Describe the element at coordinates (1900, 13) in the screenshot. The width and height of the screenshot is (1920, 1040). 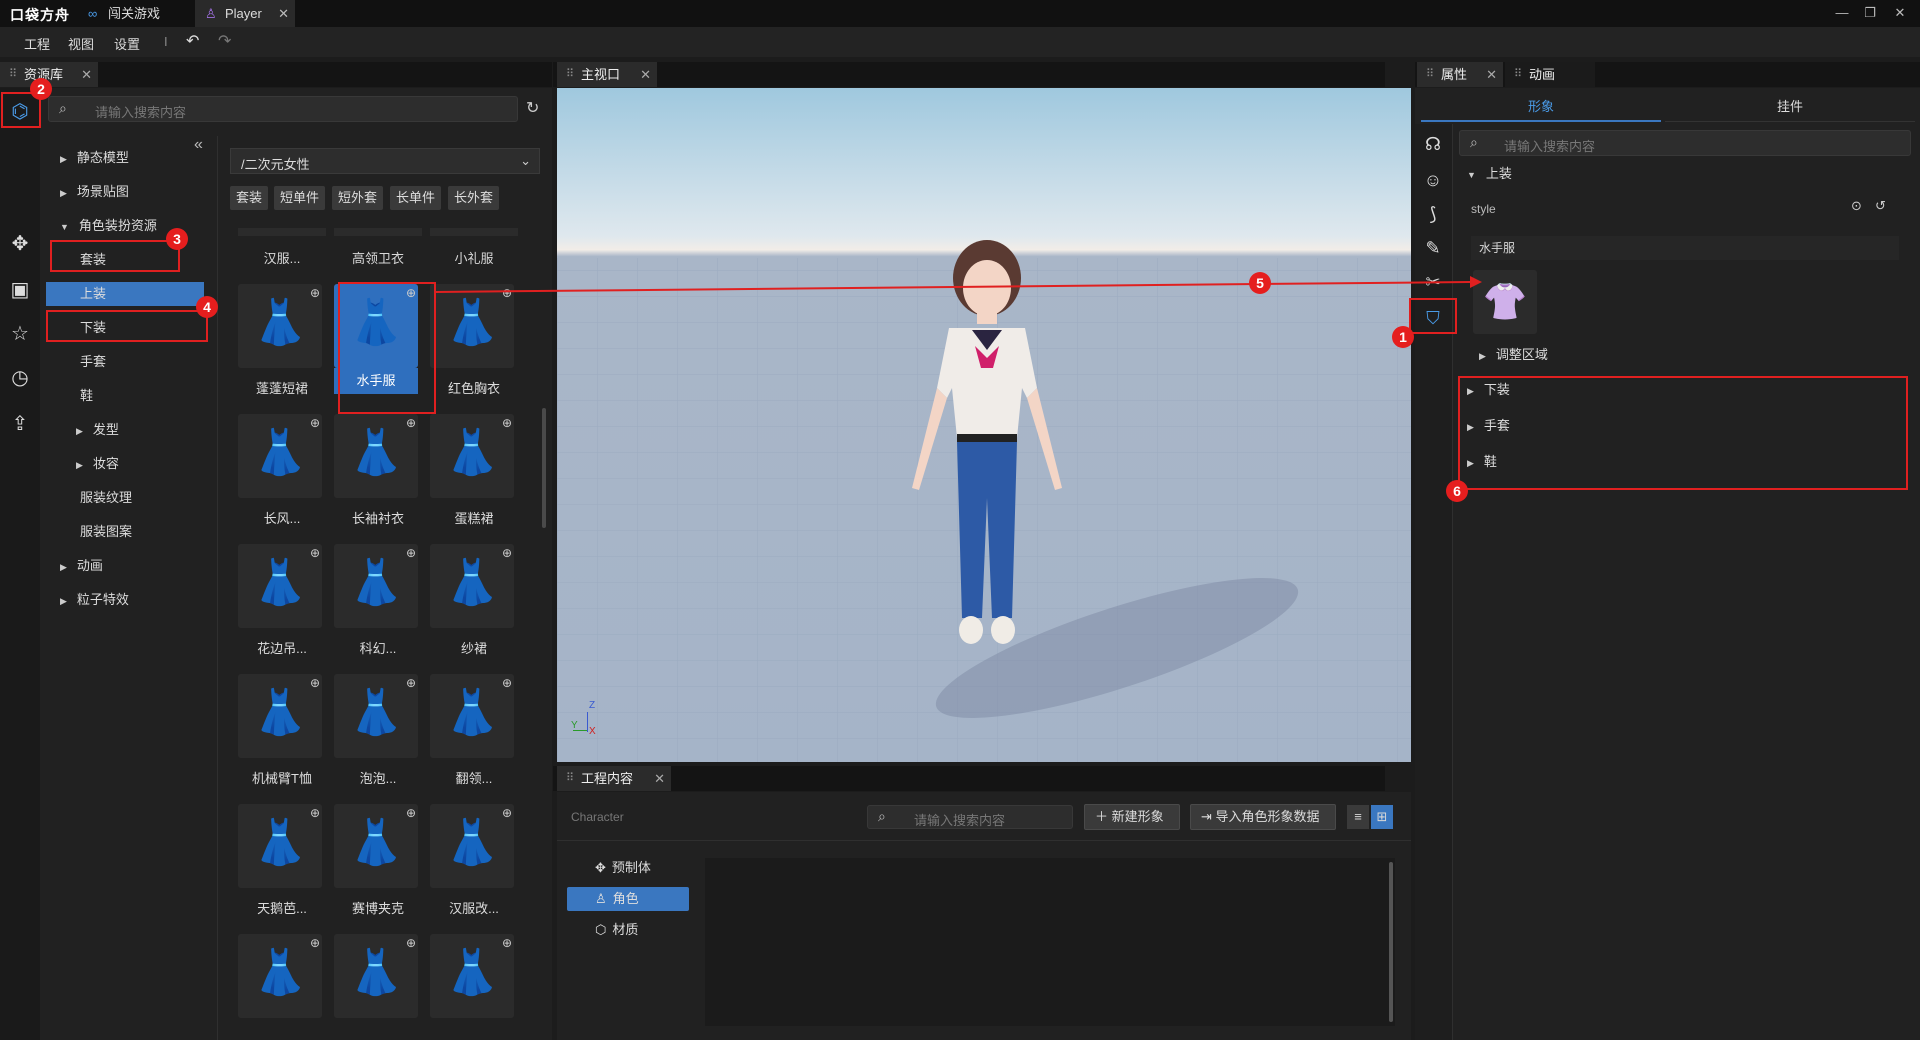
I see `close-window-button: ✕` at that location.